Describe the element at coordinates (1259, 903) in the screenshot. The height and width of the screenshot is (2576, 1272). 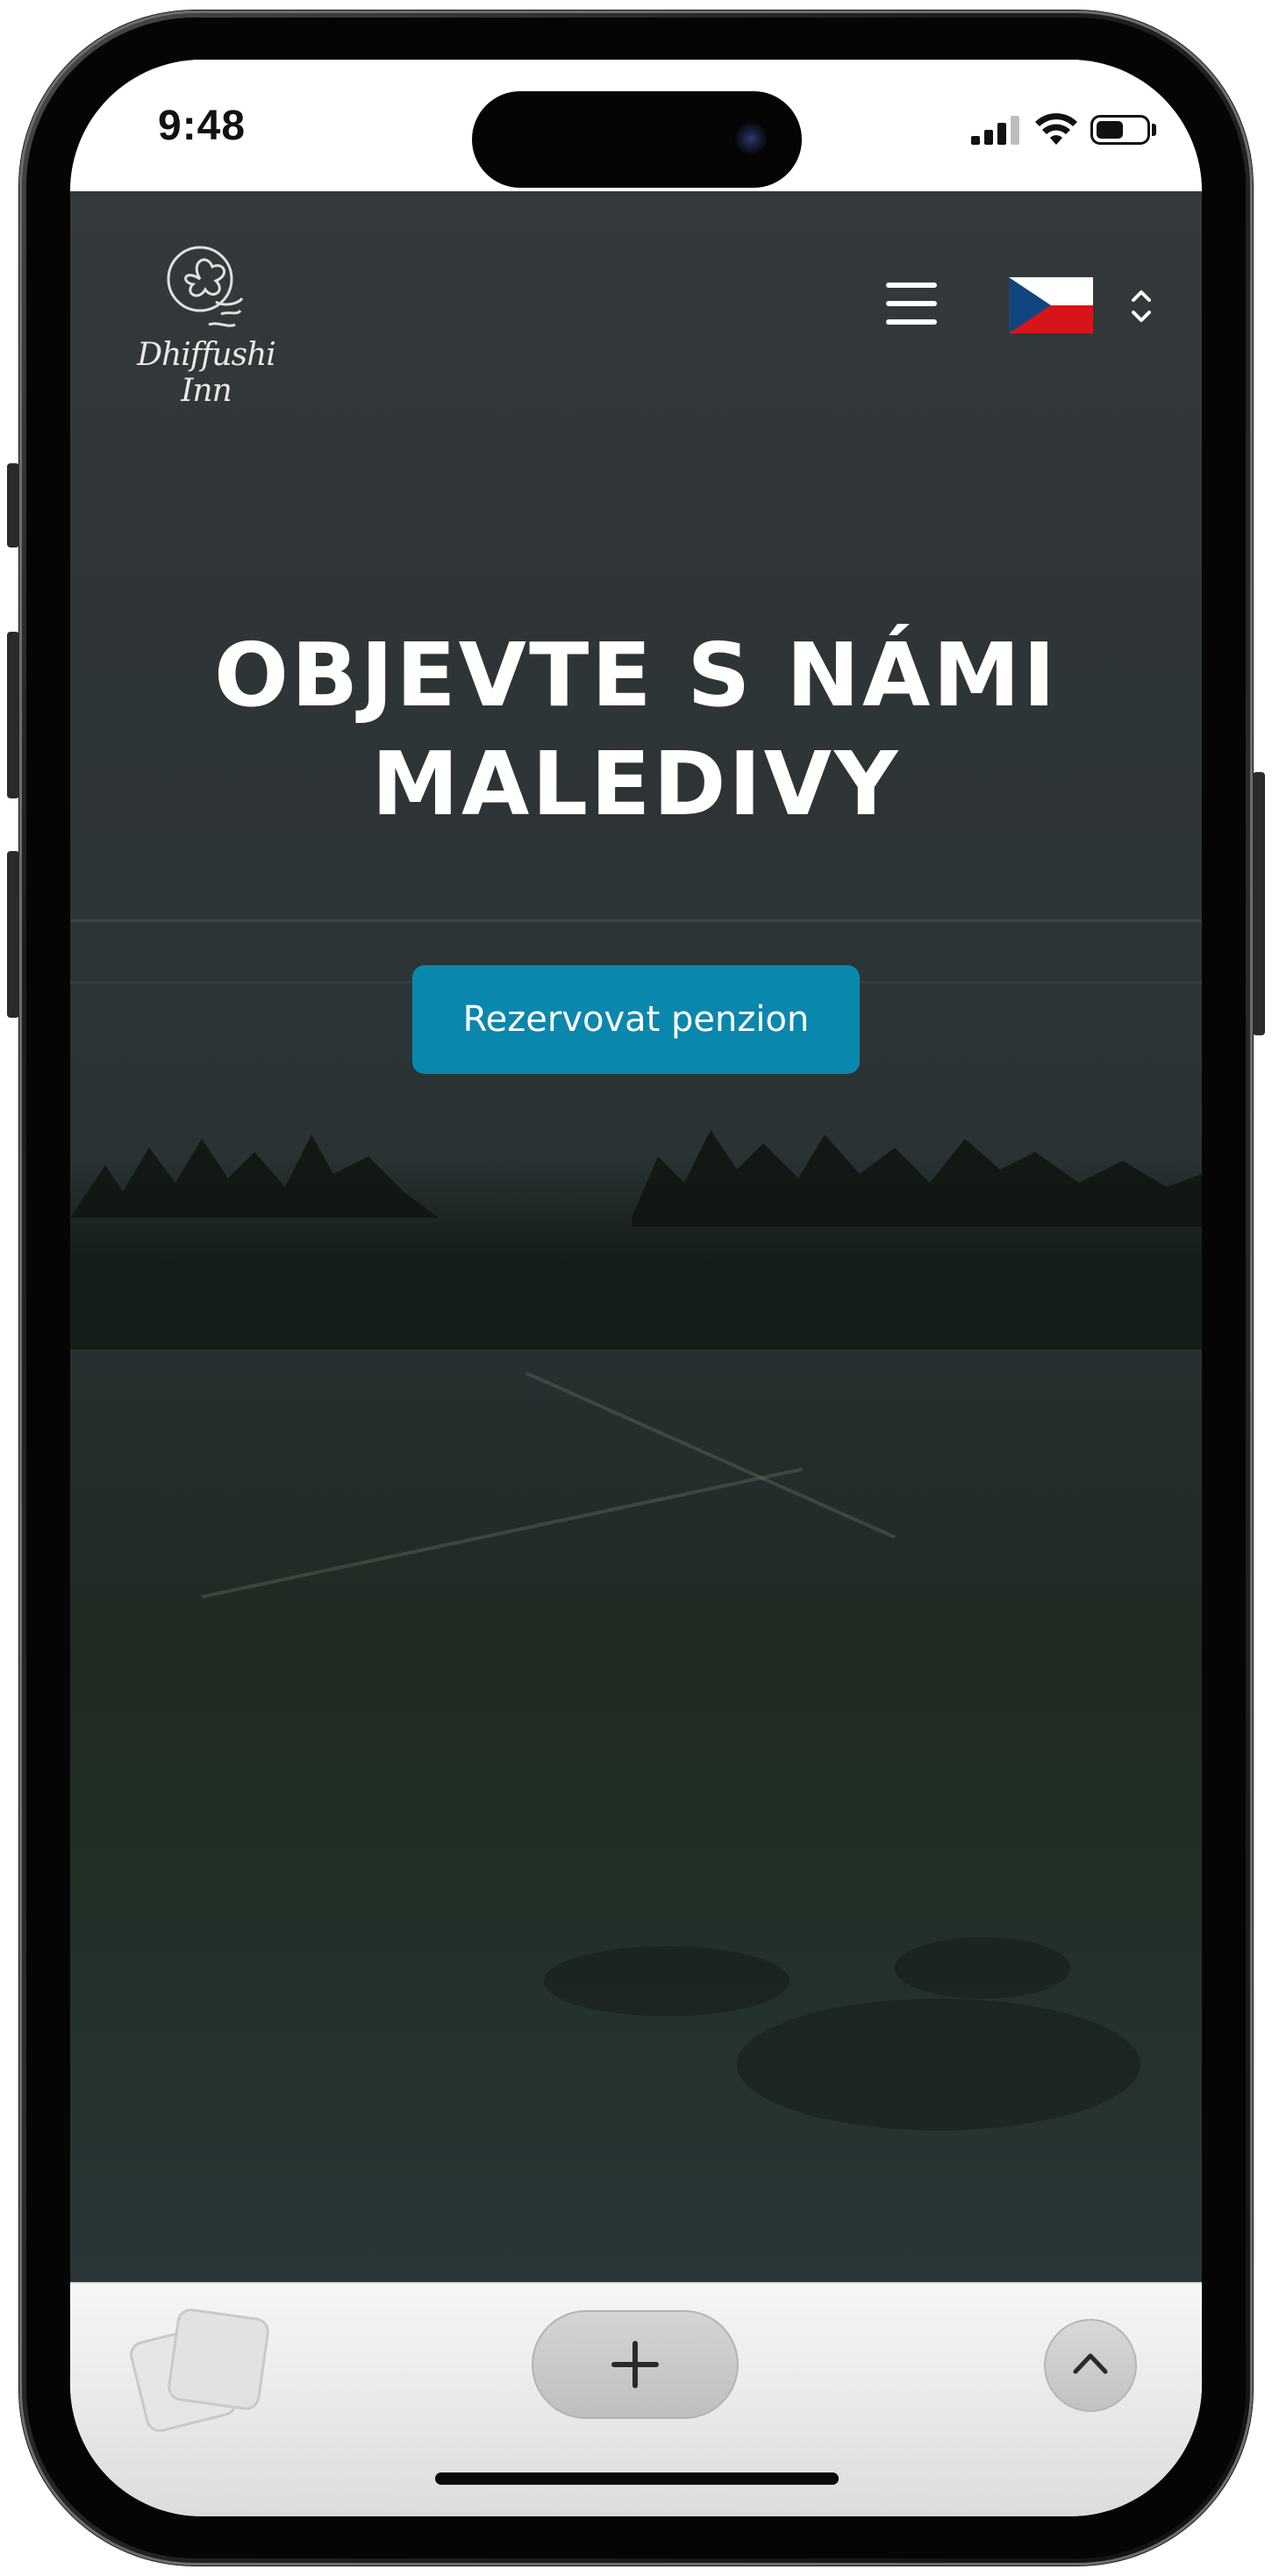
I see `power-button` at that location.